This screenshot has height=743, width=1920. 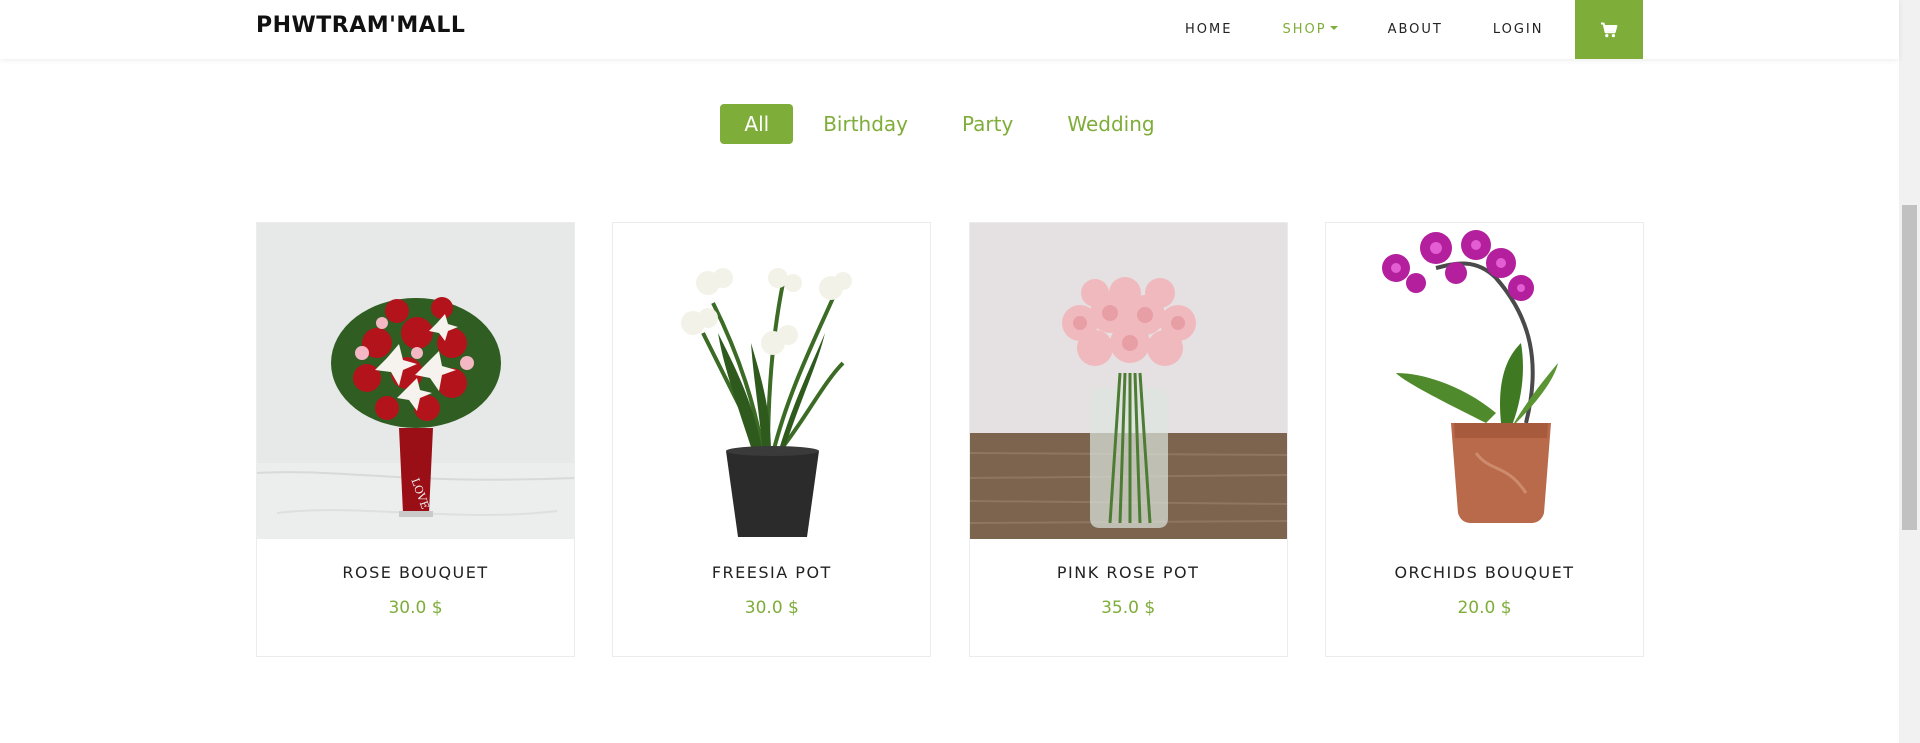 I want to click on filter-wedding: Wedding, so click(x=1110, y=124).